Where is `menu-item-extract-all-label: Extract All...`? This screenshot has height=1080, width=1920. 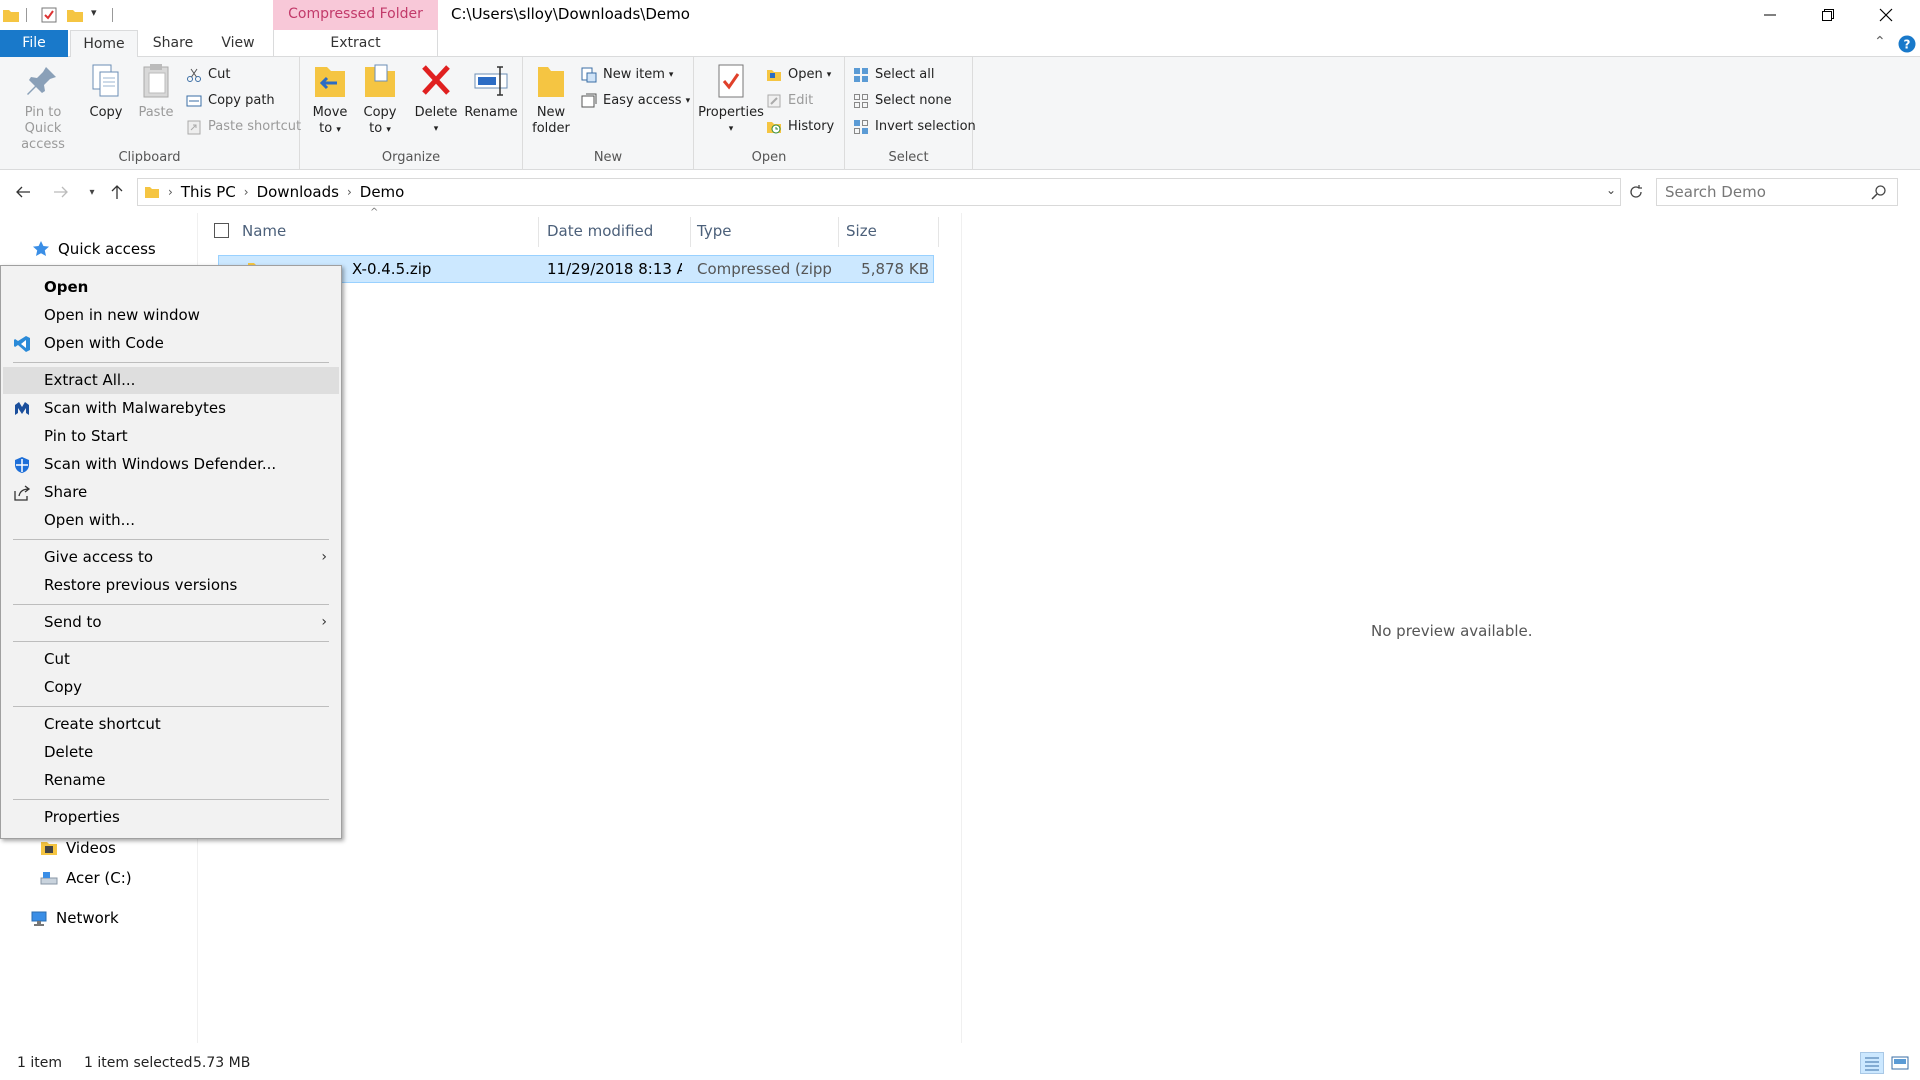 menu-item-extract-all-label: Extract All... is located at coordinates (90, 380).